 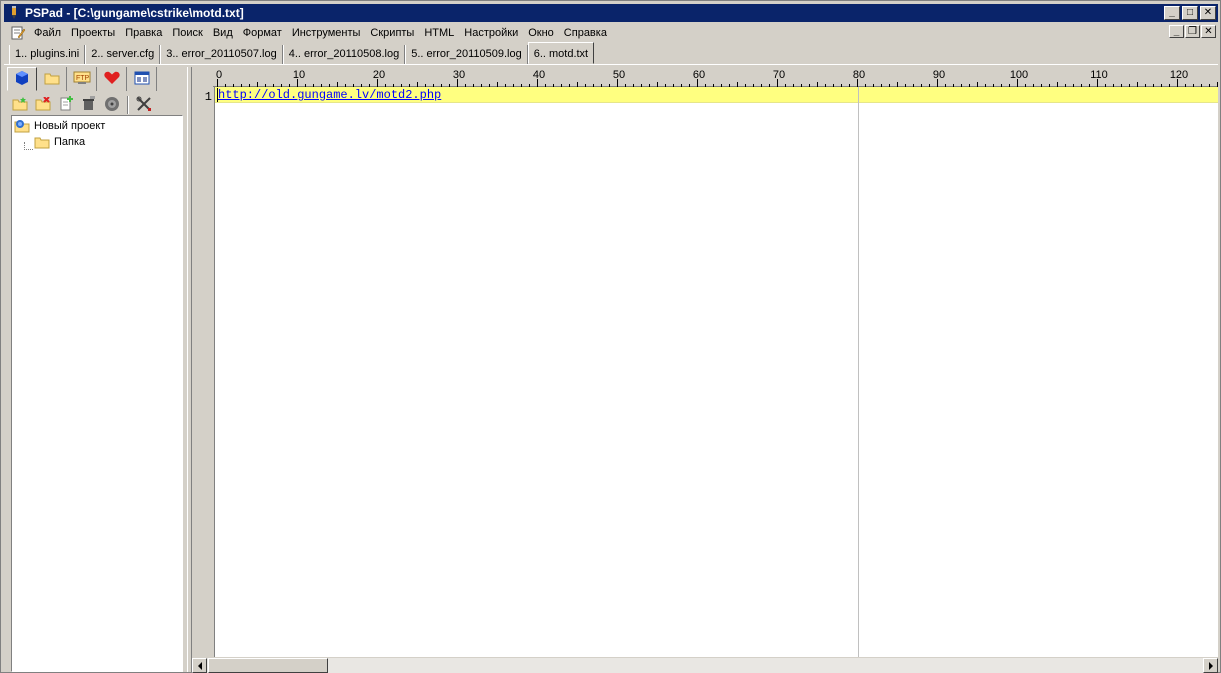 I want to click on project-tree-icon, so click(x=22, y=126).